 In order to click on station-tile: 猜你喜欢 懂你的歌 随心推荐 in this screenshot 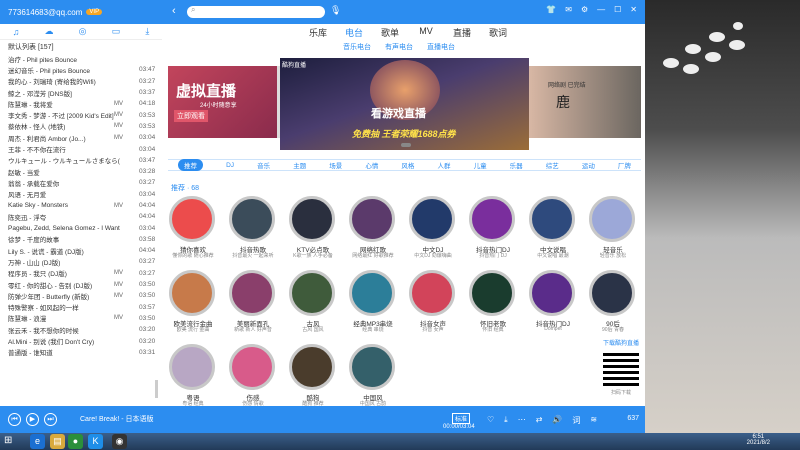, I will do `click(195, 231)`.